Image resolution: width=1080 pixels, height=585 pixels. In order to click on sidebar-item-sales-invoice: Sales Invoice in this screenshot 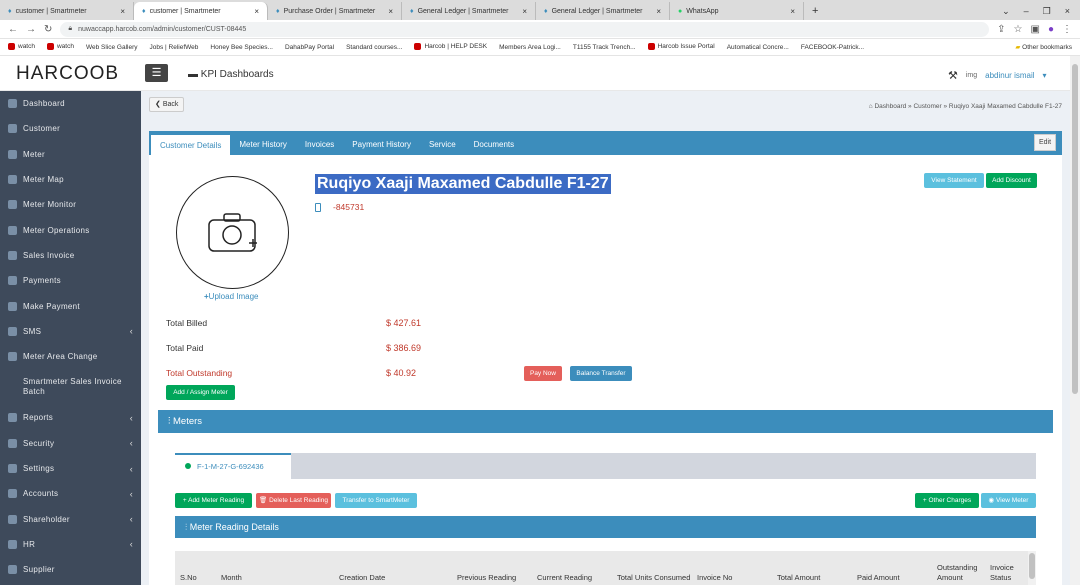, I will do `click(70, 255)`.